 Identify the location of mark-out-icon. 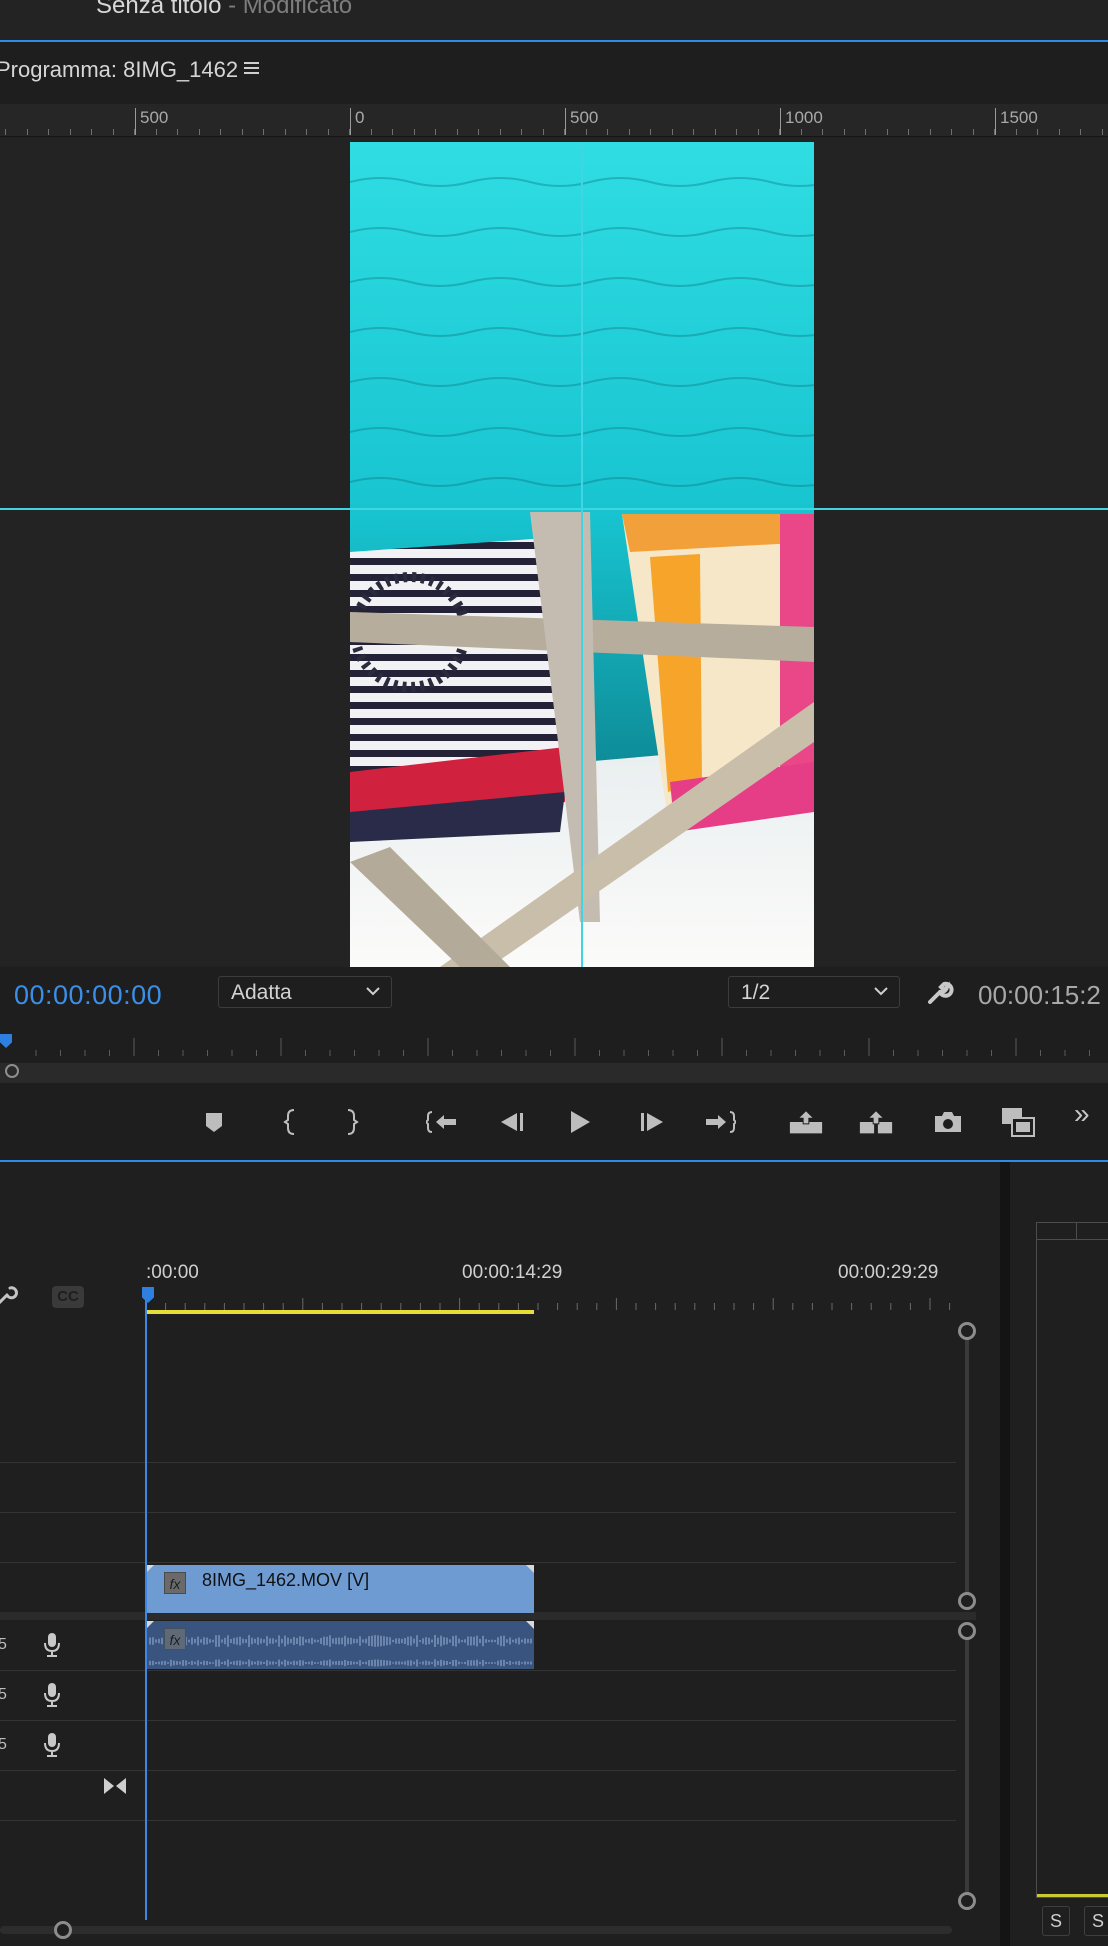
(353, 1122).